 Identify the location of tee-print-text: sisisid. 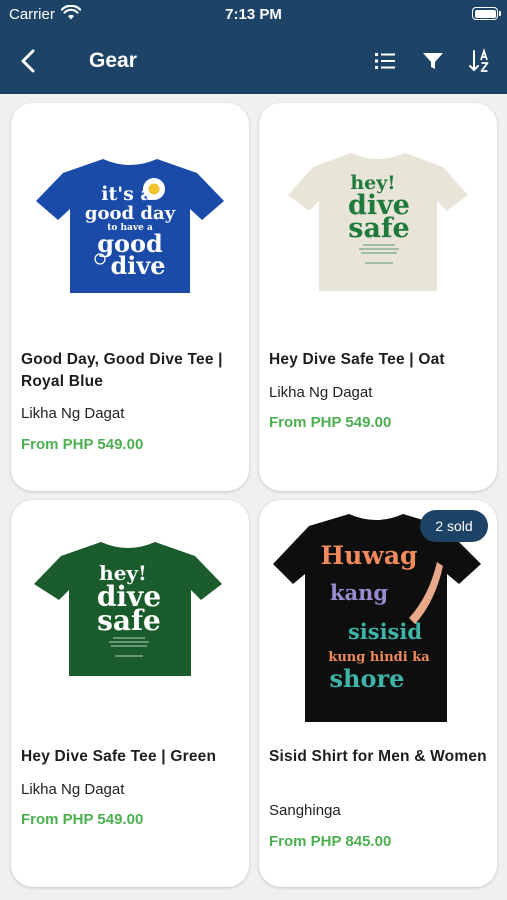
(385, 631).